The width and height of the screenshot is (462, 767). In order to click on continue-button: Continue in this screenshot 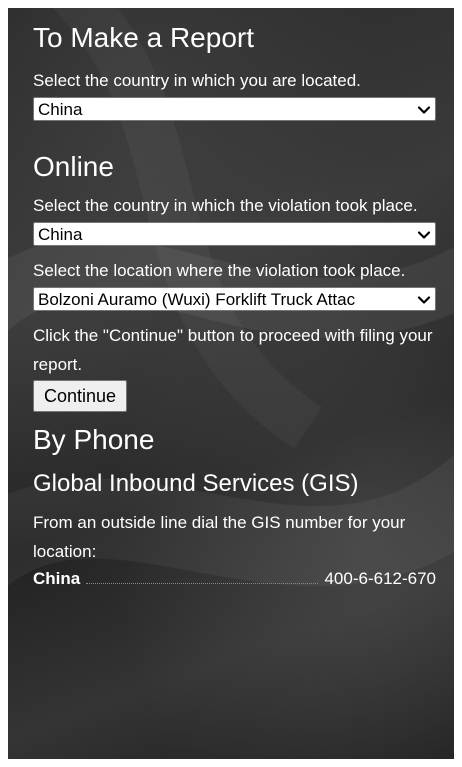, I will do `click(80, 396)`.